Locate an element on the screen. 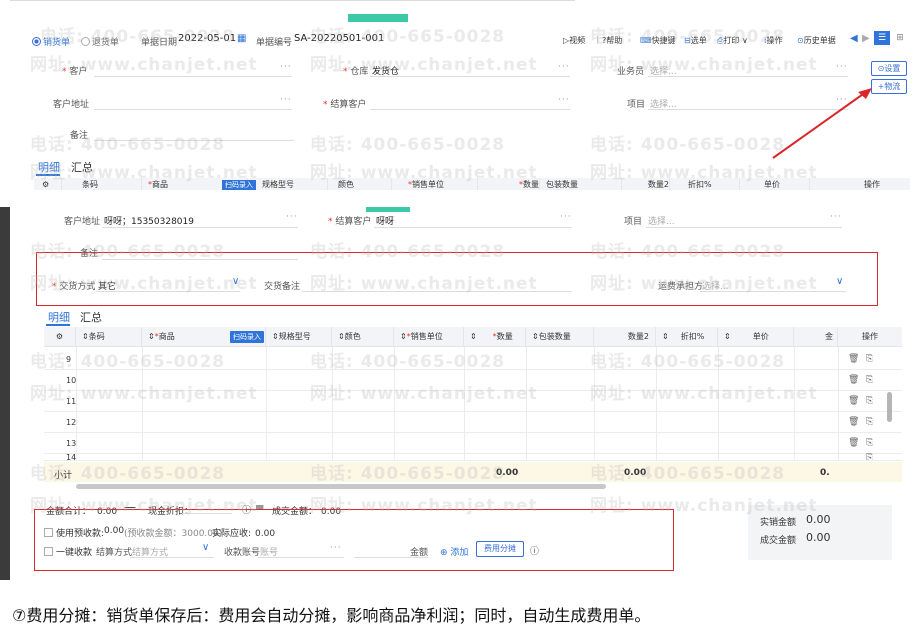  col-discount: ⇕ 折扣% is located at coordinates (687, 336).